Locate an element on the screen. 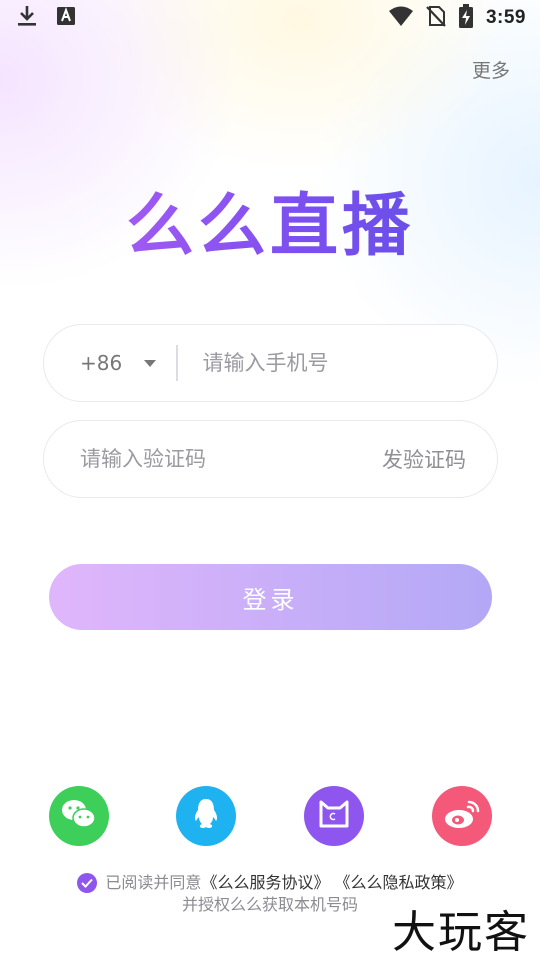 Image resolution: width=540 pixels, height=960 pixels. logo-text: 么么直播 is located at coordinates (270, 219).